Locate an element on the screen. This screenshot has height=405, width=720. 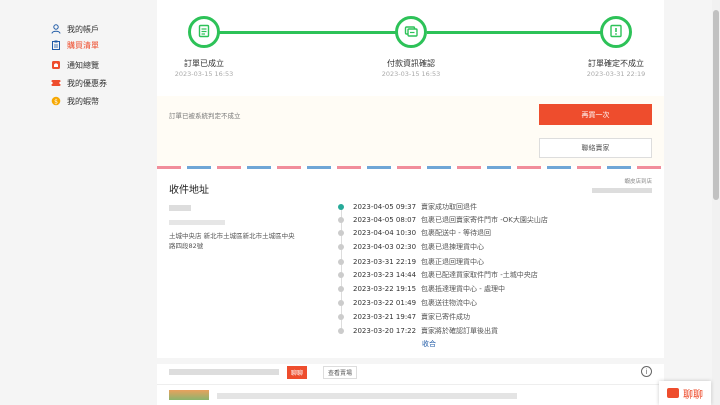
collapse-link: 收合 is located at coordinates (429, 344).